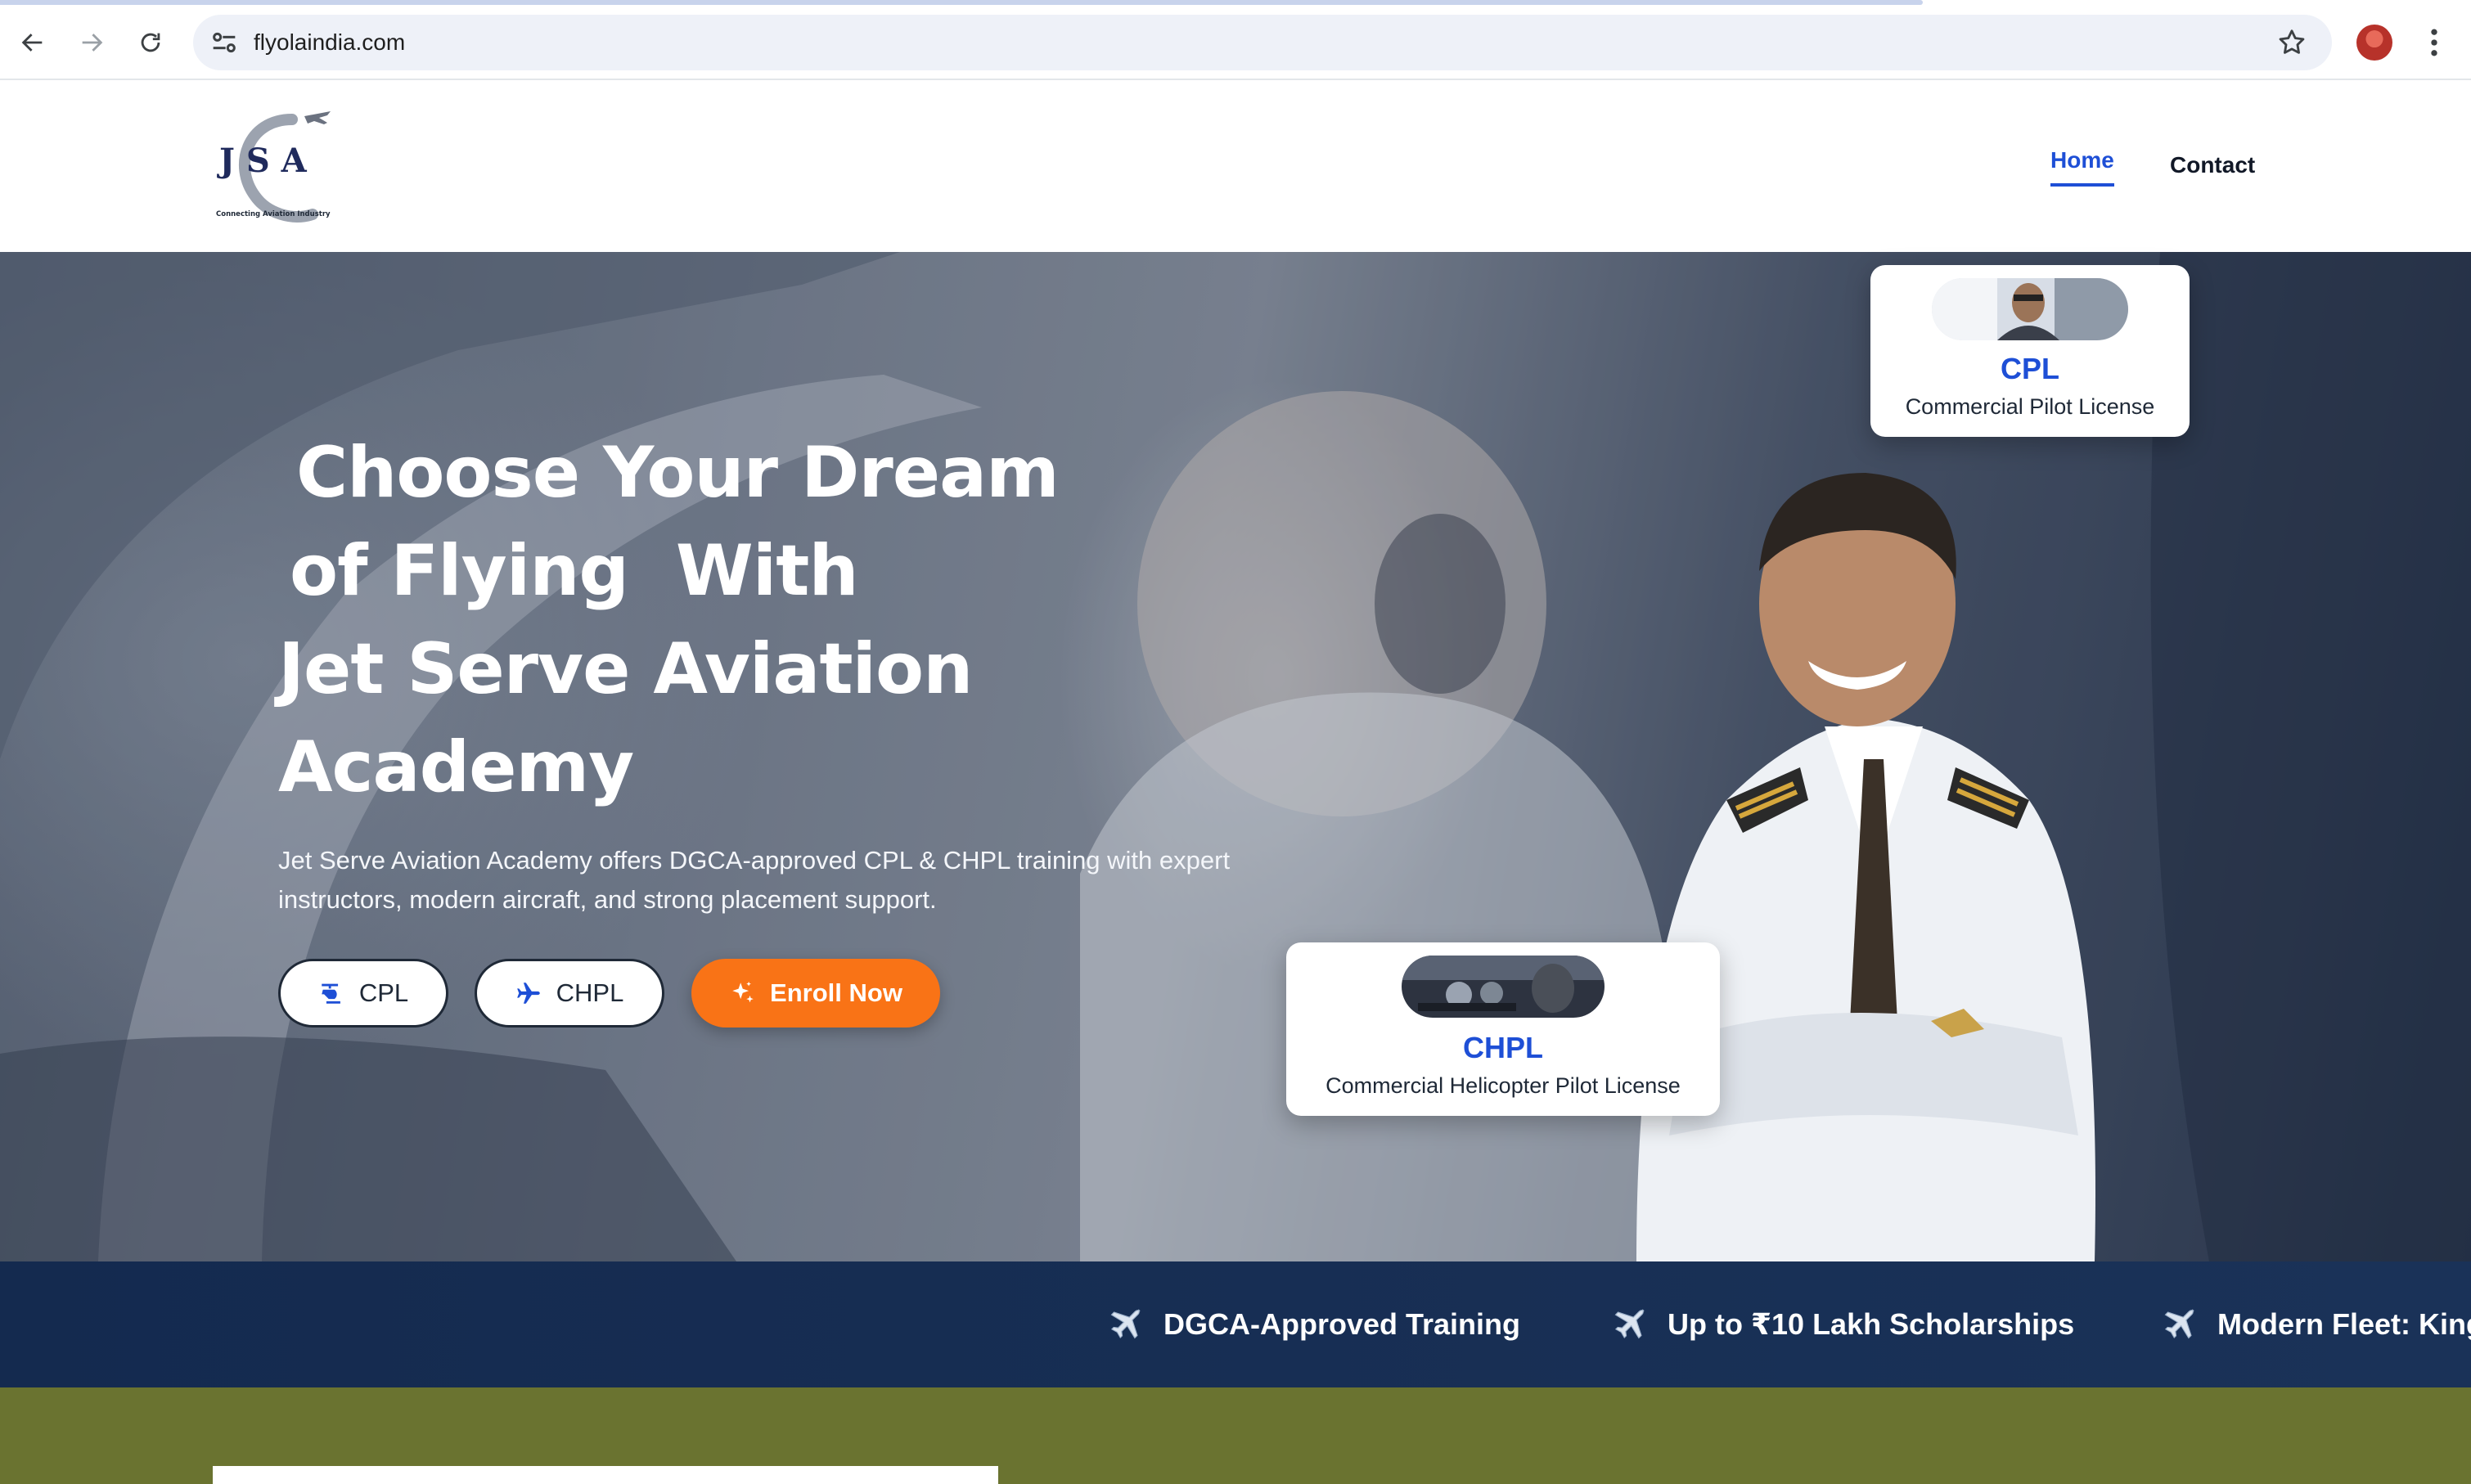 The image size is (2471, 1484). I want to click on cpl-thumbnail-image, so click(2030, 309).